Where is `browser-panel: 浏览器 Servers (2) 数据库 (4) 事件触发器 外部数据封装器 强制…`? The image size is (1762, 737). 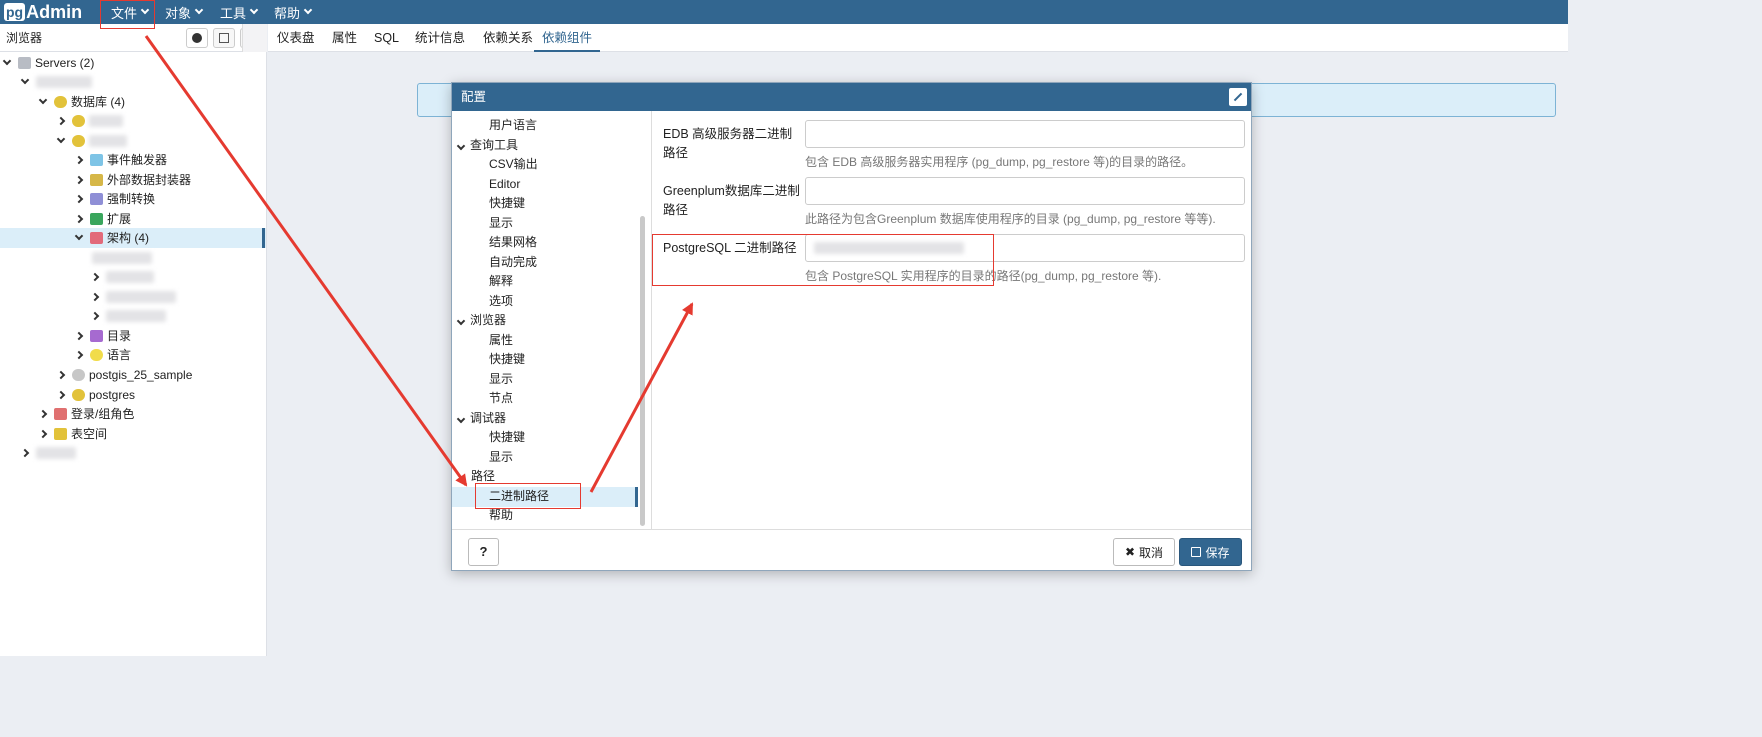 browser-panel: 浏览器 Servers (2) 数据库 (4) 事件触发器 外部数据封装器 强制… is located at coordinates (133, 340).